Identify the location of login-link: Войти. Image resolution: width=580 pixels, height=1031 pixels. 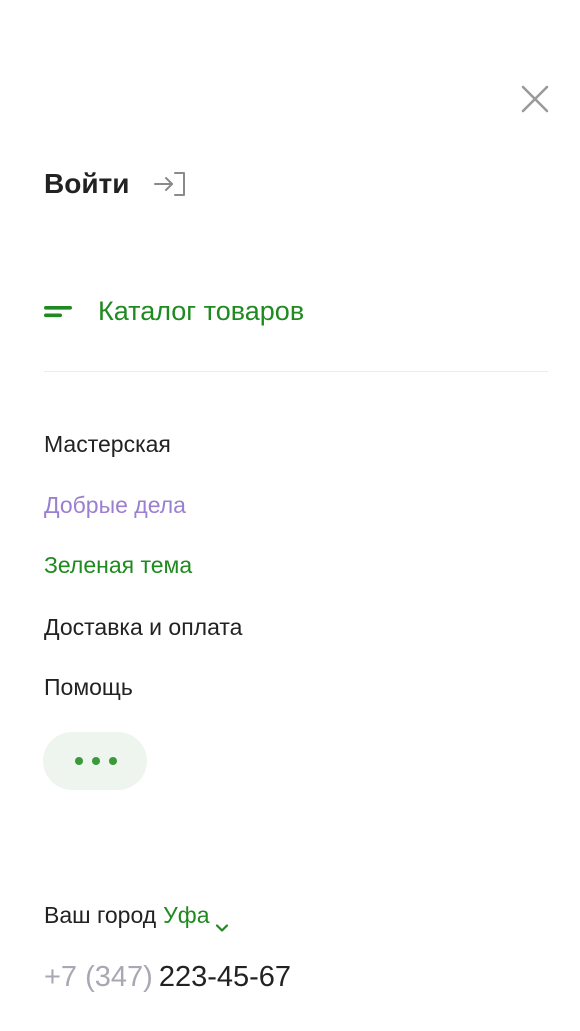
(116, 184).